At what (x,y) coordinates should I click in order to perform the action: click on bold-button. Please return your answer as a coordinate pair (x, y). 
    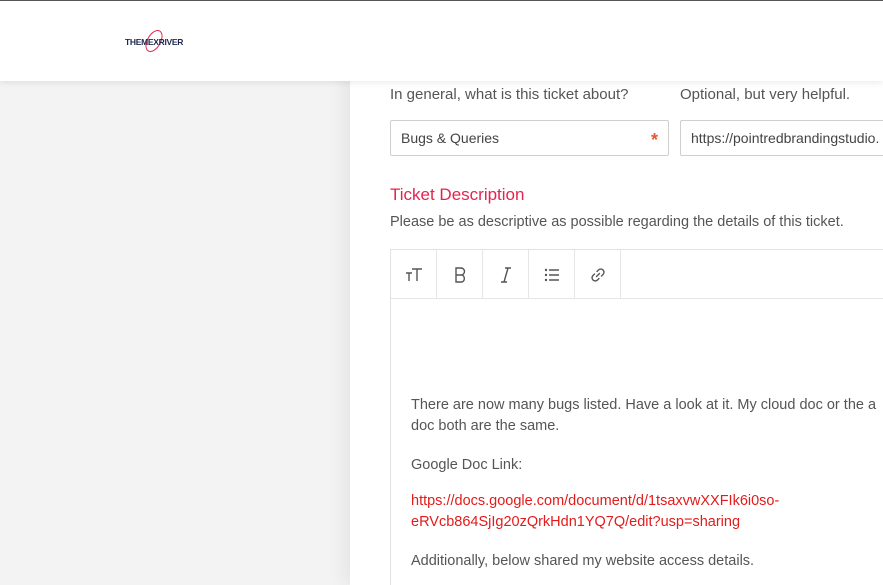
    Looking at the image, I should click on (460, 274).